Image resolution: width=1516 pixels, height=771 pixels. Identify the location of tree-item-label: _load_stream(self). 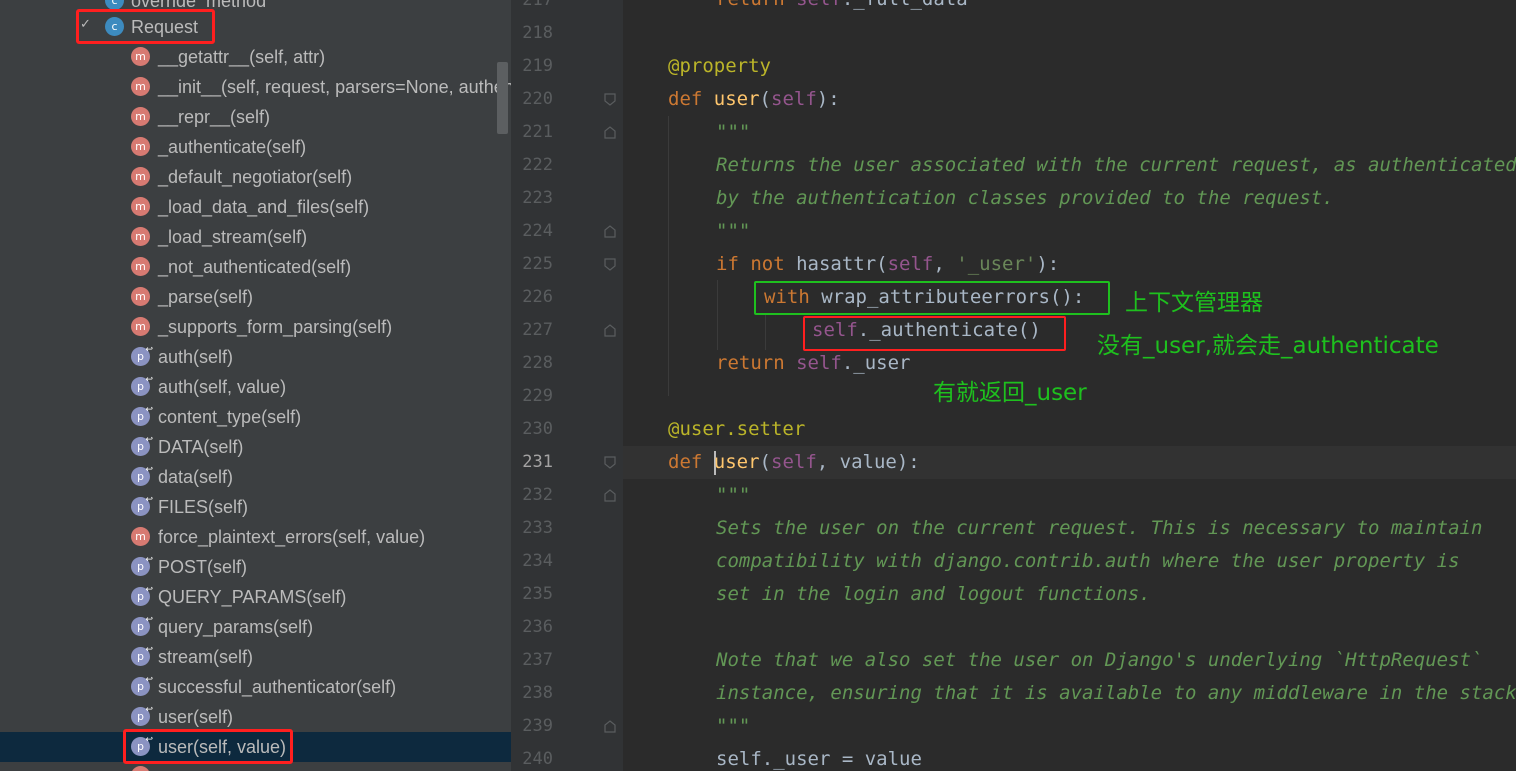
(233, 237).